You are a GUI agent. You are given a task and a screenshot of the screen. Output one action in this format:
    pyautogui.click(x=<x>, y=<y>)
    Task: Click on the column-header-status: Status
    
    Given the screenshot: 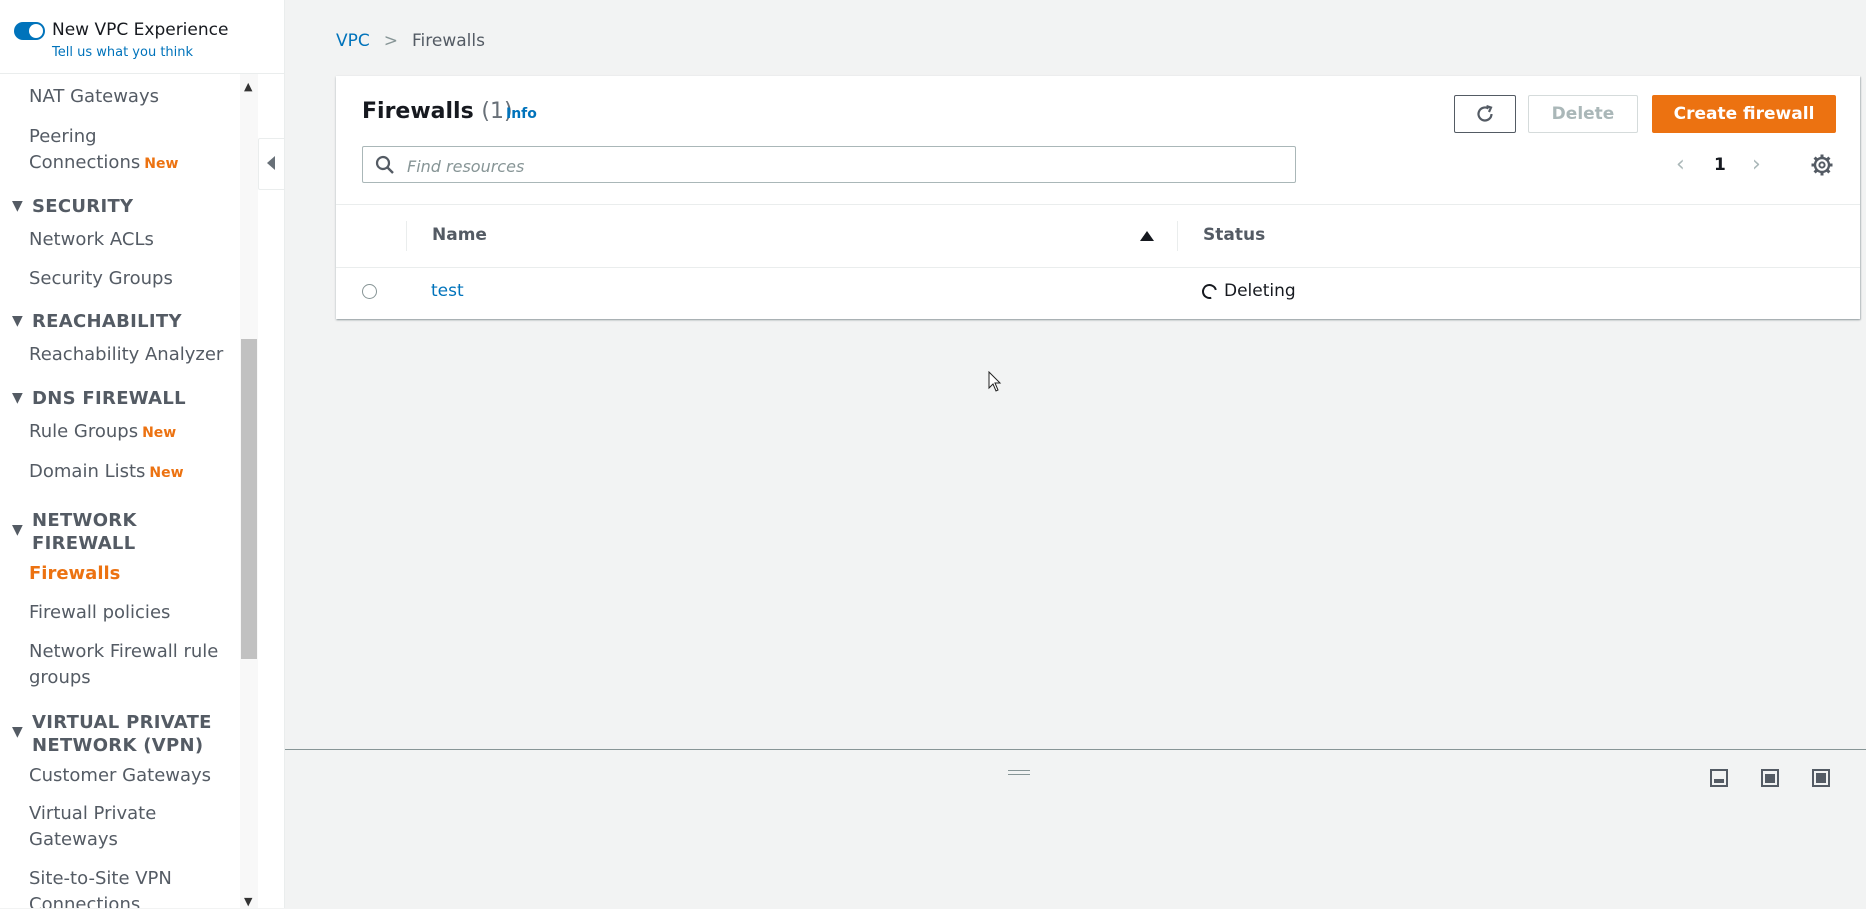 What is the action you would take?
    pyautogui.click(x=1234, y=235)
    